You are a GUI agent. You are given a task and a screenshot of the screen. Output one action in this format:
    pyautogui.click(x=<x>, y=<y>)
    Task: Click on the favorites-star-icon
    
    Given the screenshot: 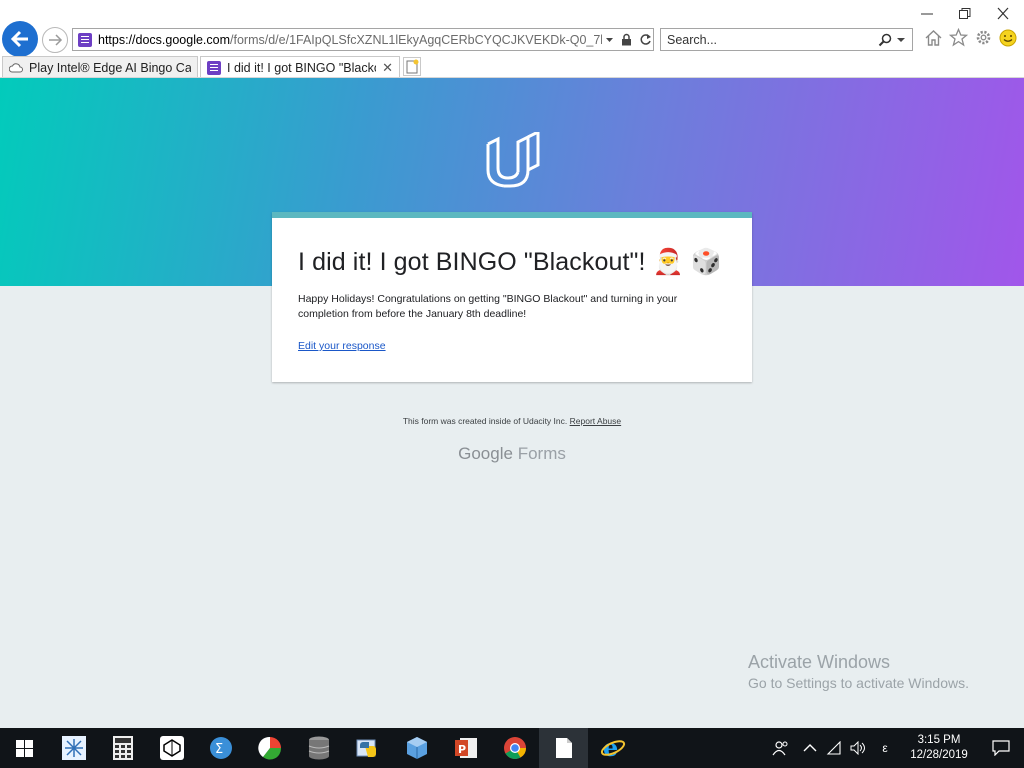 What is the action you would take?
    pyautogui.click(x=958, y=37)
    